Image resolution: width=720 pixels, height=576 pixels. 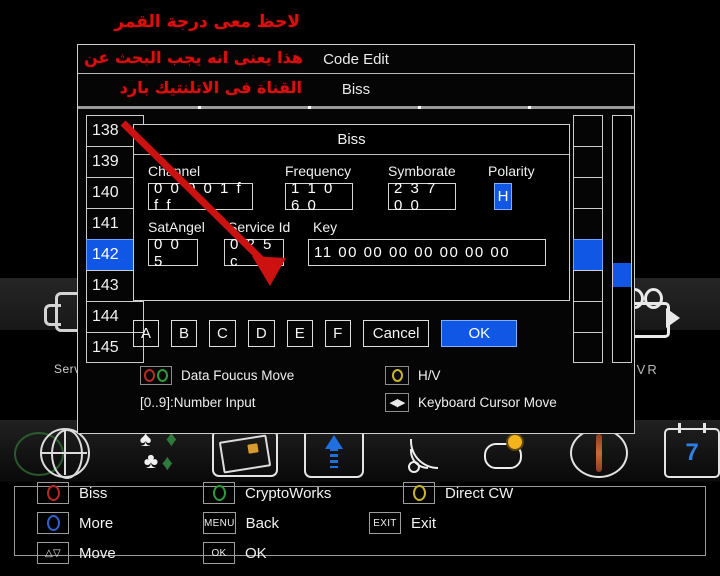 I want to click on ok-button: OK, so click(x=479, y=333).